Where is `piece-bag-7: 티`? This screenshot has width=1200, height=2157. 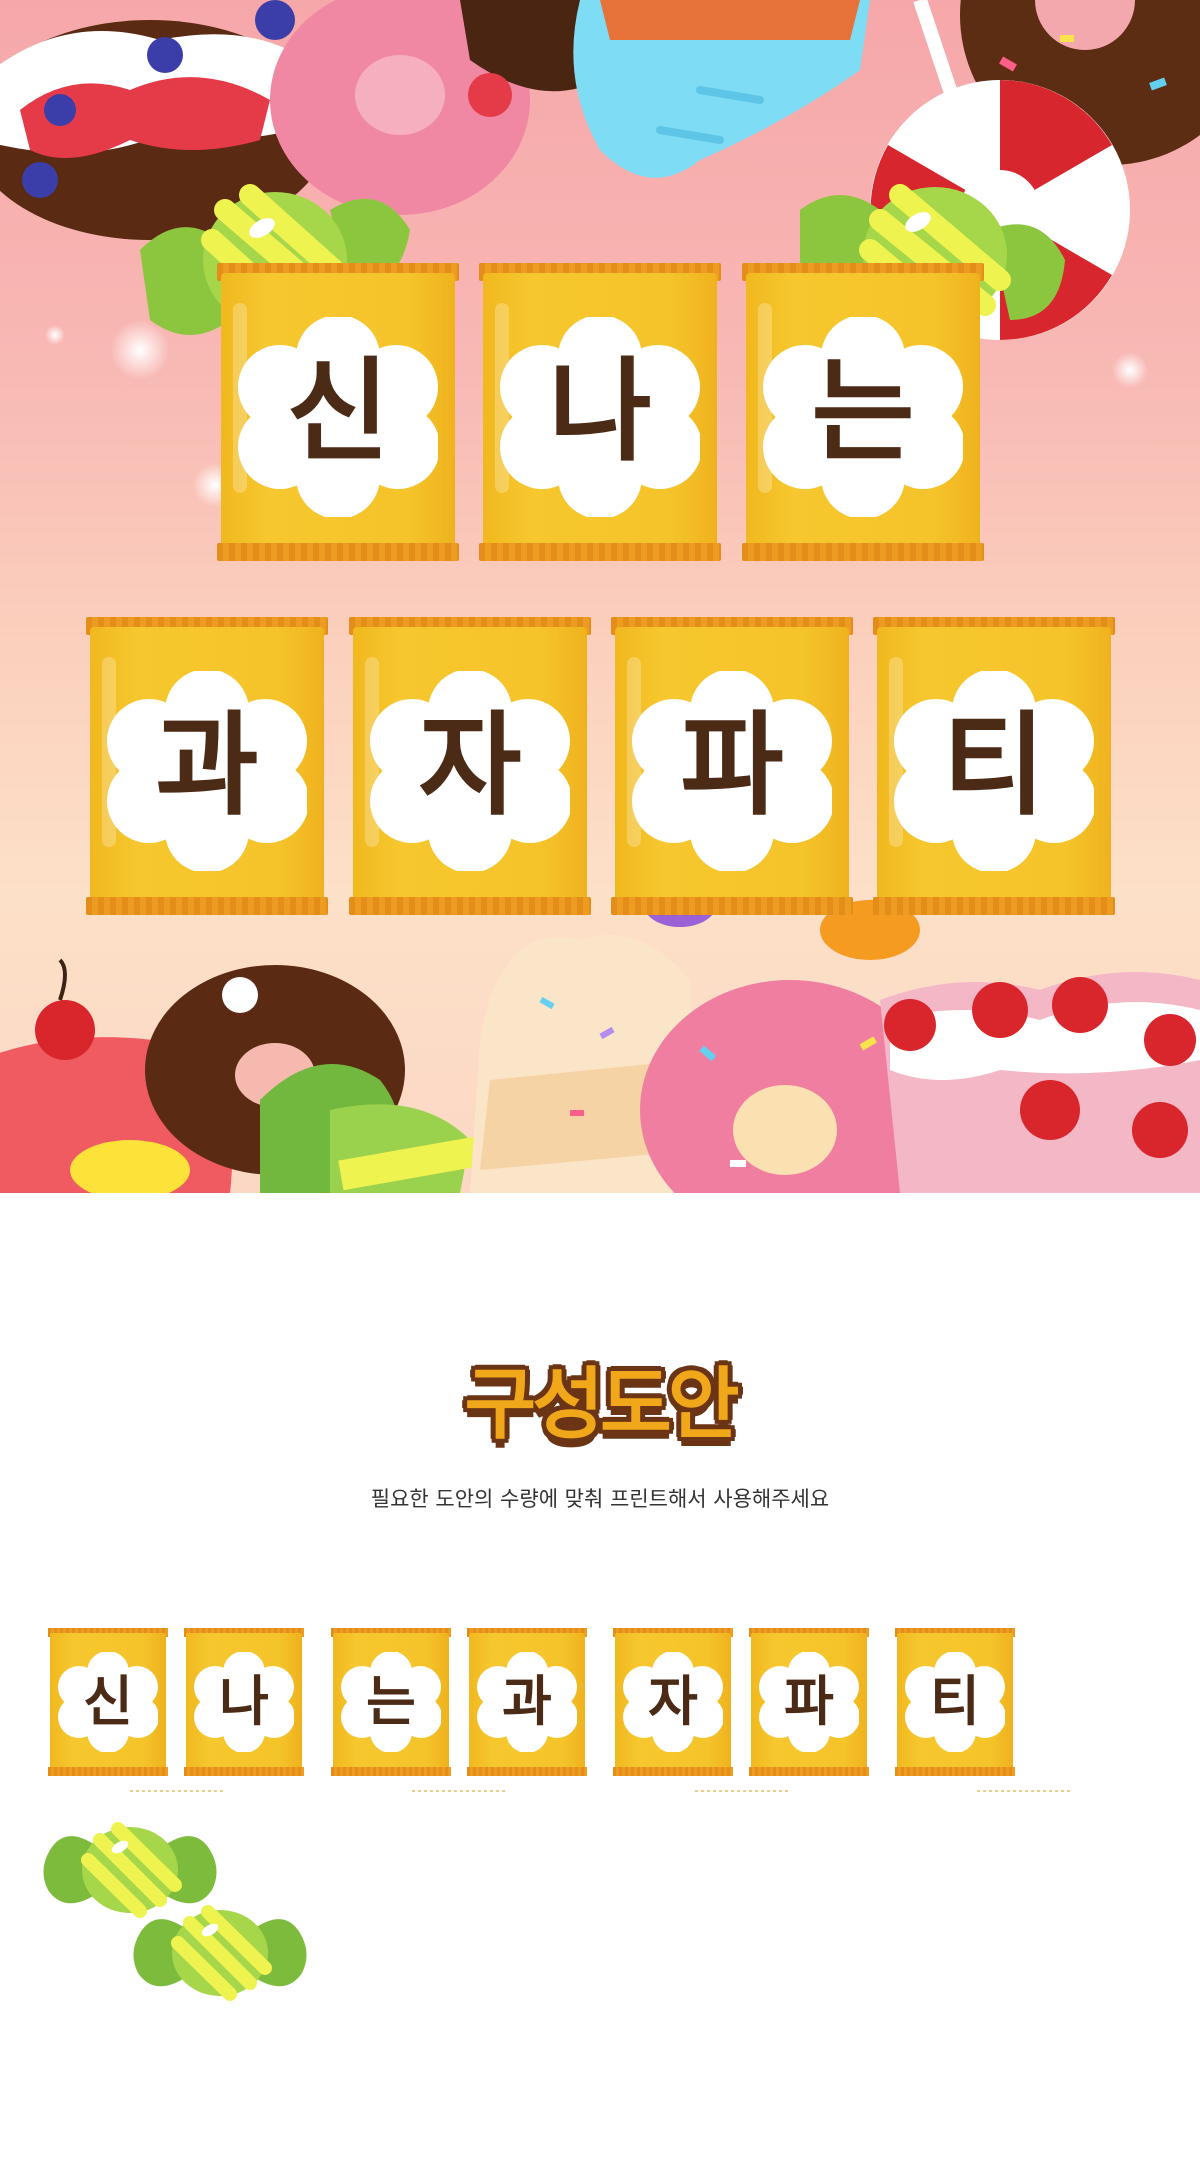 piece-bag-7: 티 is located at coordinates (955, 1702).